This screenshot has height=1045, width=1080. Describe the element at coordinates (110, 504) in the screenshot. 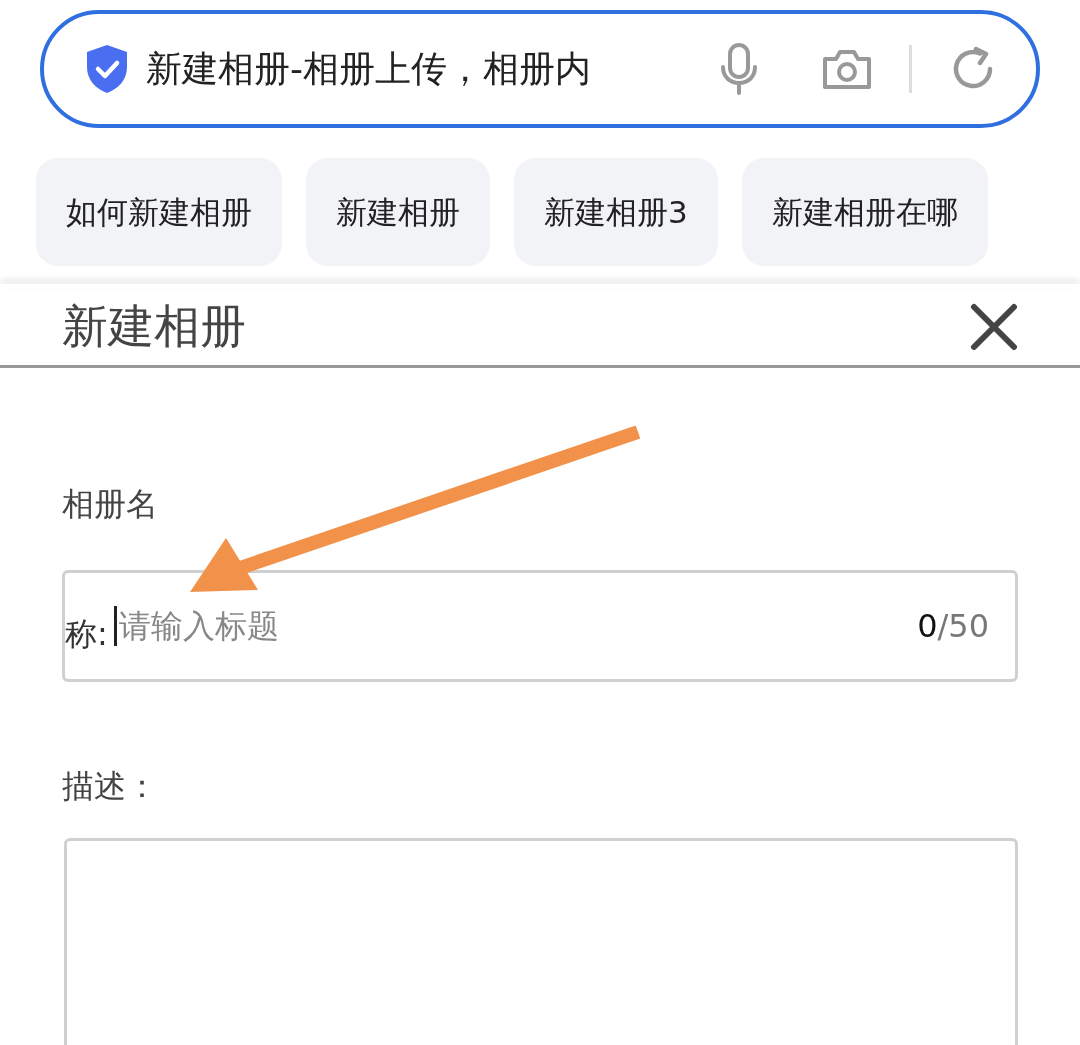

I see `field-label: 相册名` at that location.